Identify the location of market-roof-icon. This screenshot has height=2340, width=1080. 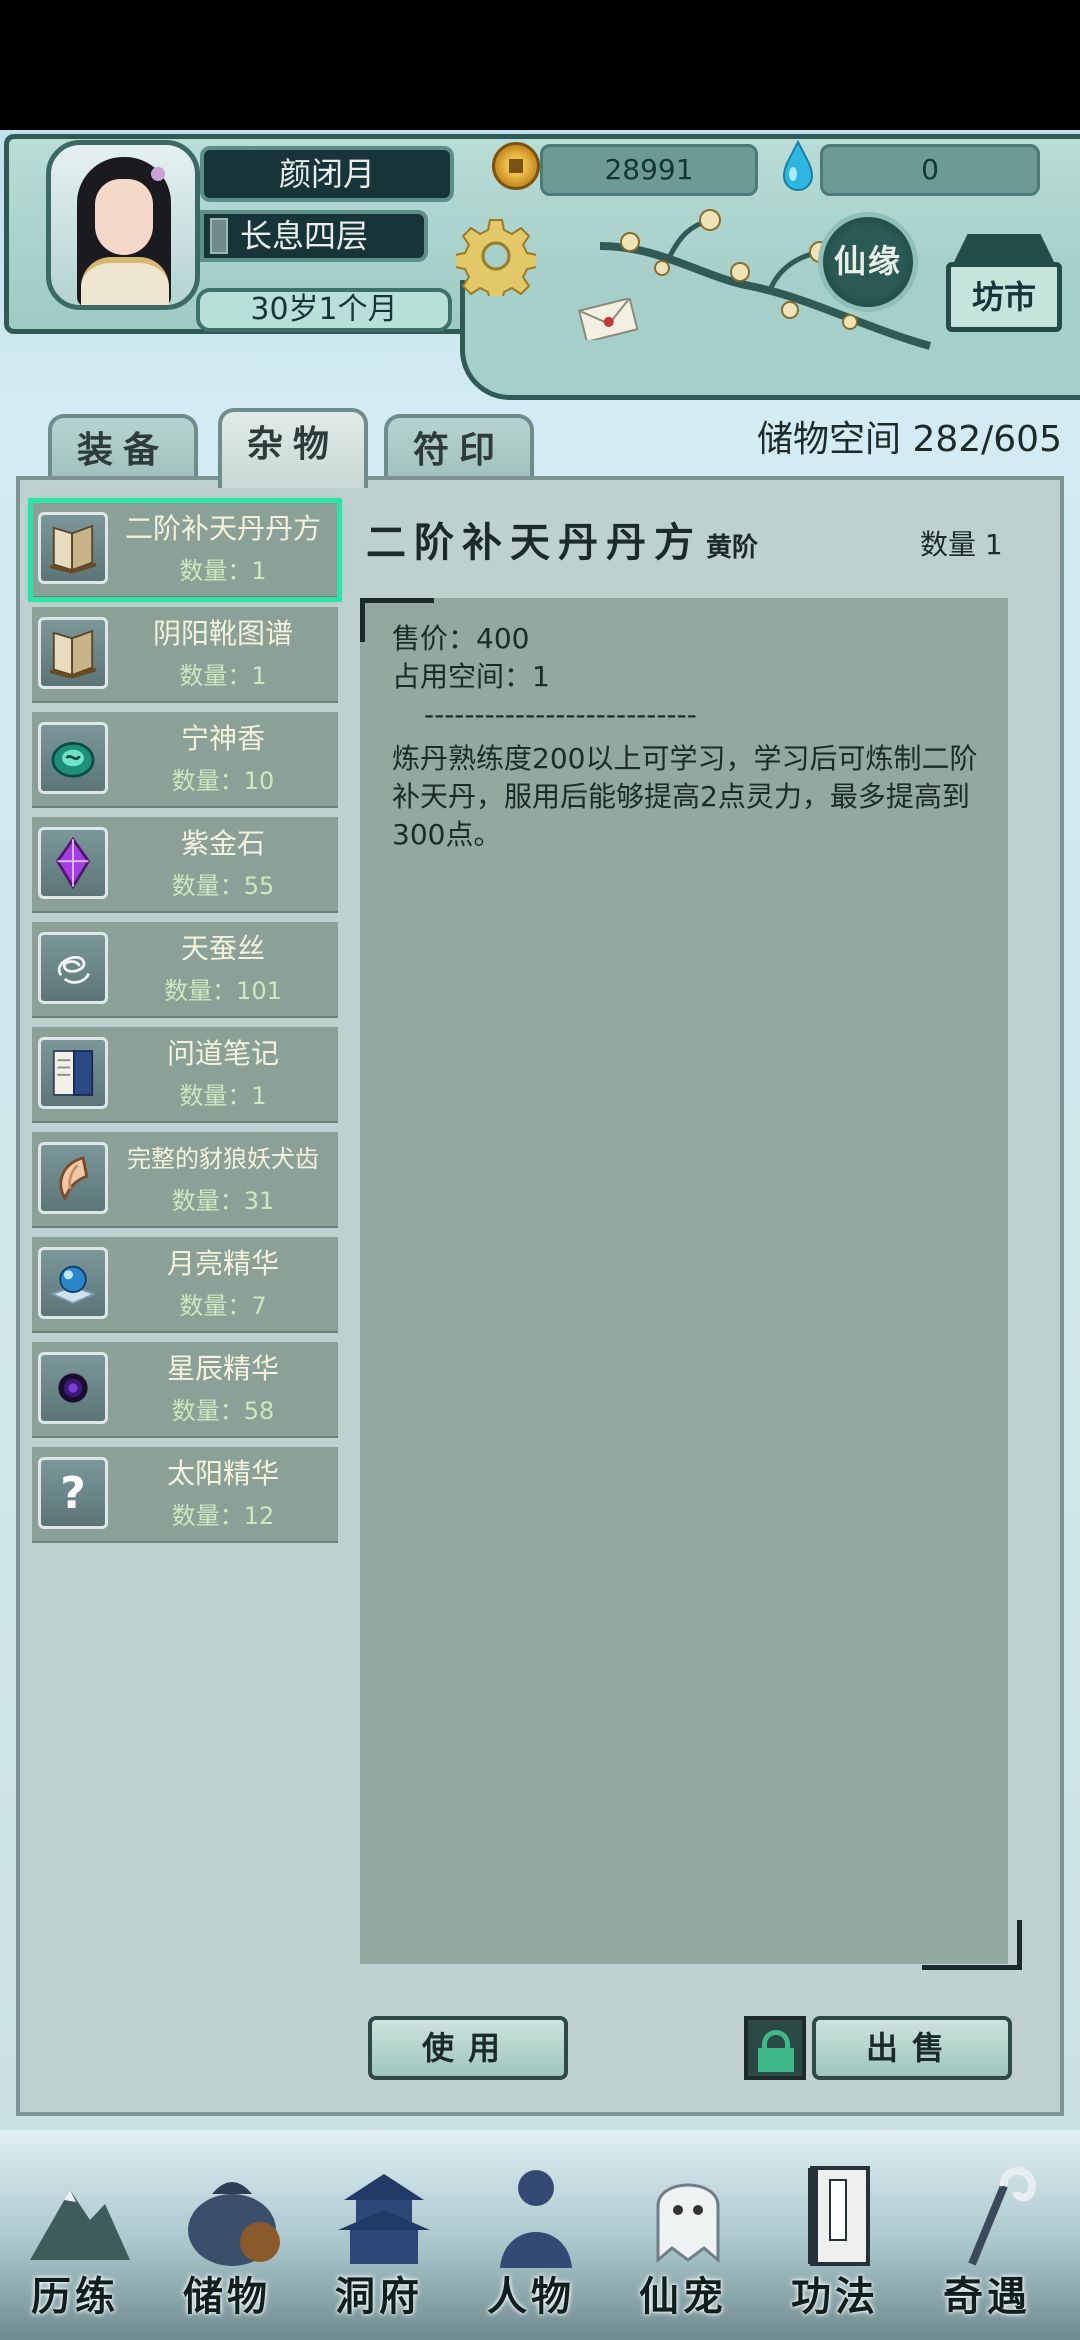
(1004, 250).